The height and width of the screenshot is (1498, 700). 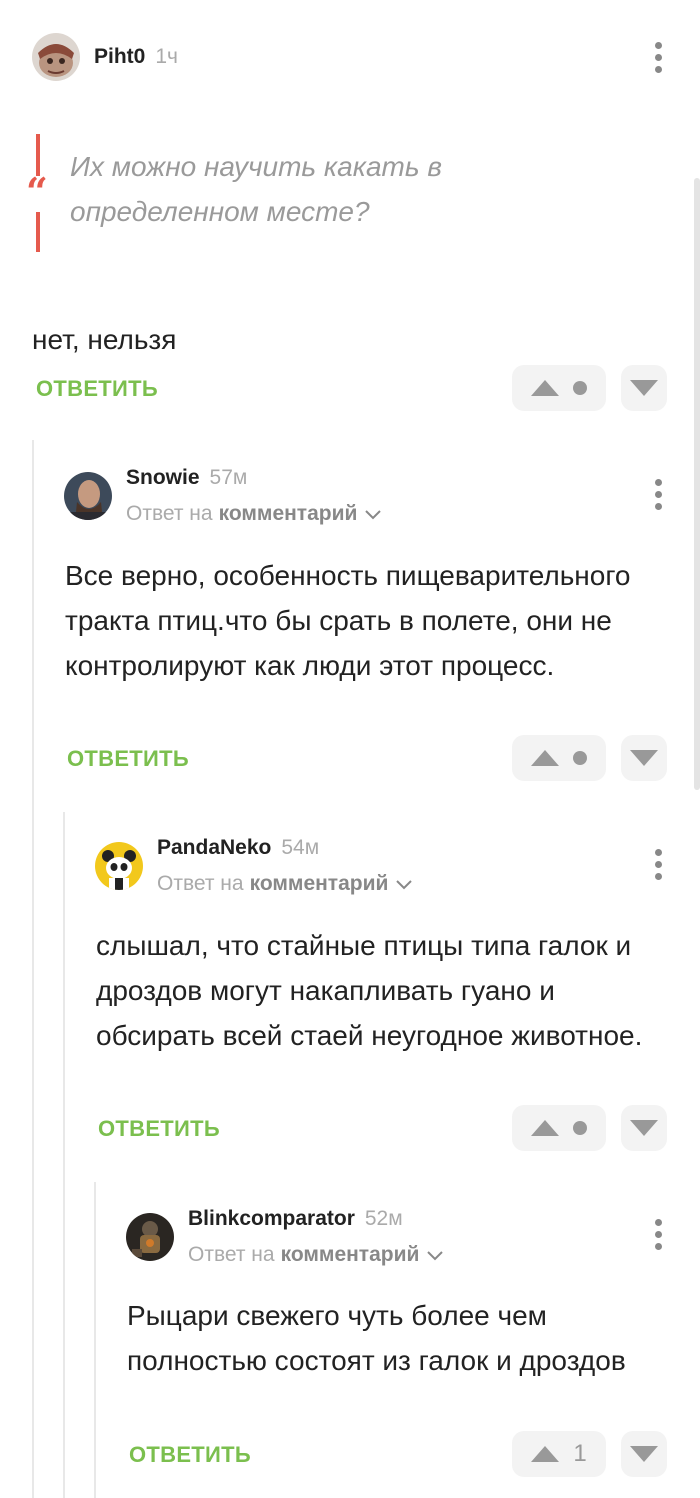 I want to click on comment-time: 1ч, so click(x=166, y=56).